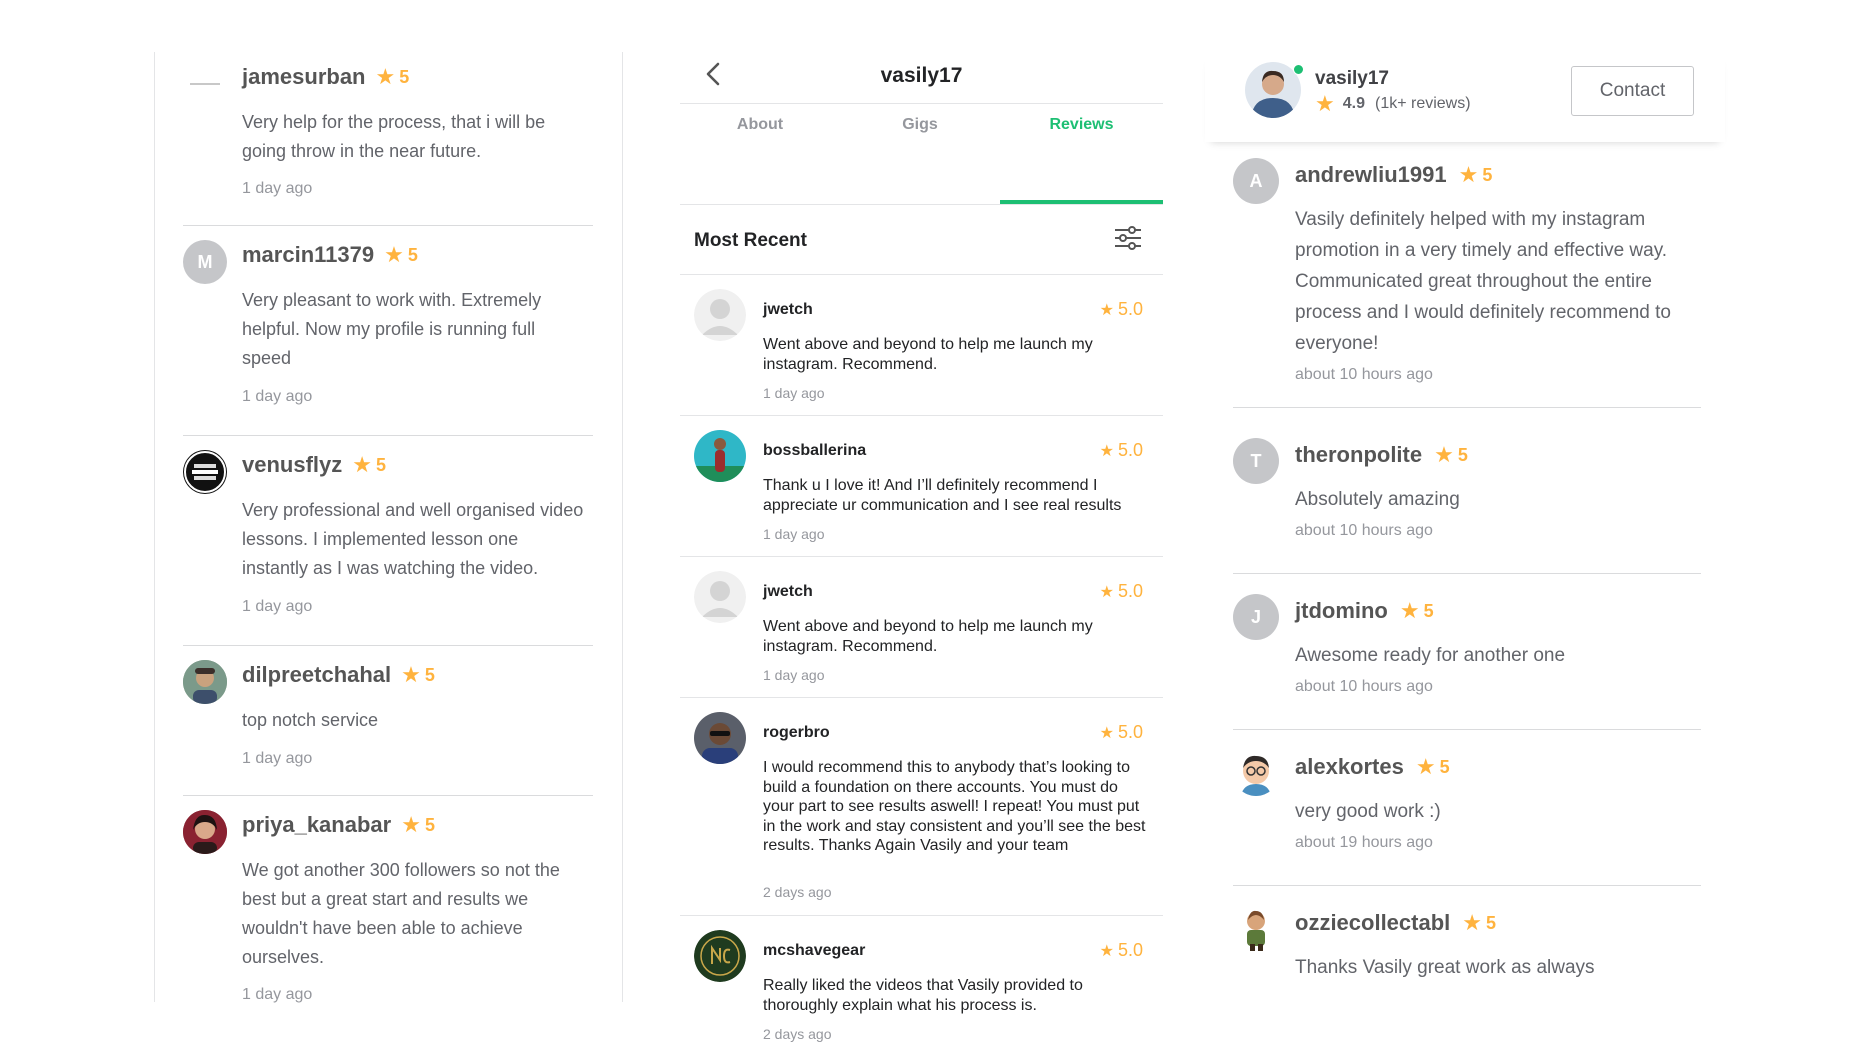 The height and width of the screenshot is (1044, 1856). I want to click on reviewer-header: jtdomino ★ 5, so click(1364, 611).